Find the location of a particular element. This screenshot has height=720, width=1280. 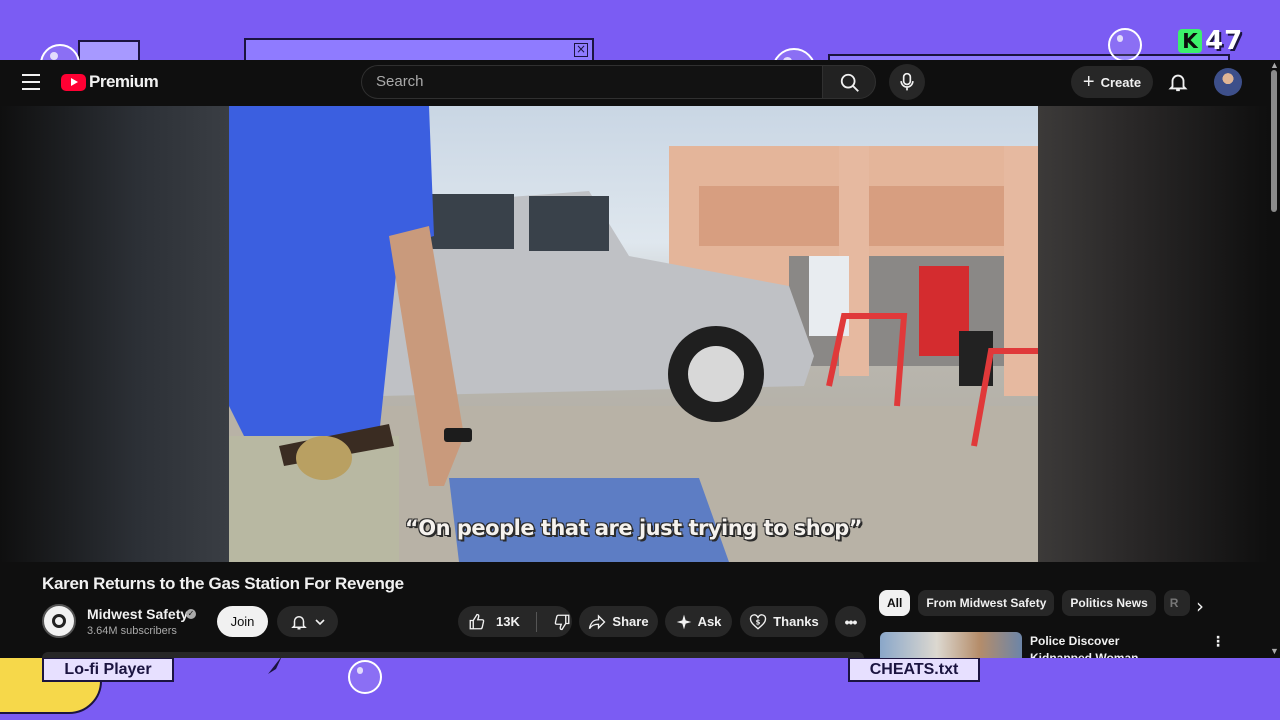

youtube-logo: Premium is located at coordinates (110, 82).